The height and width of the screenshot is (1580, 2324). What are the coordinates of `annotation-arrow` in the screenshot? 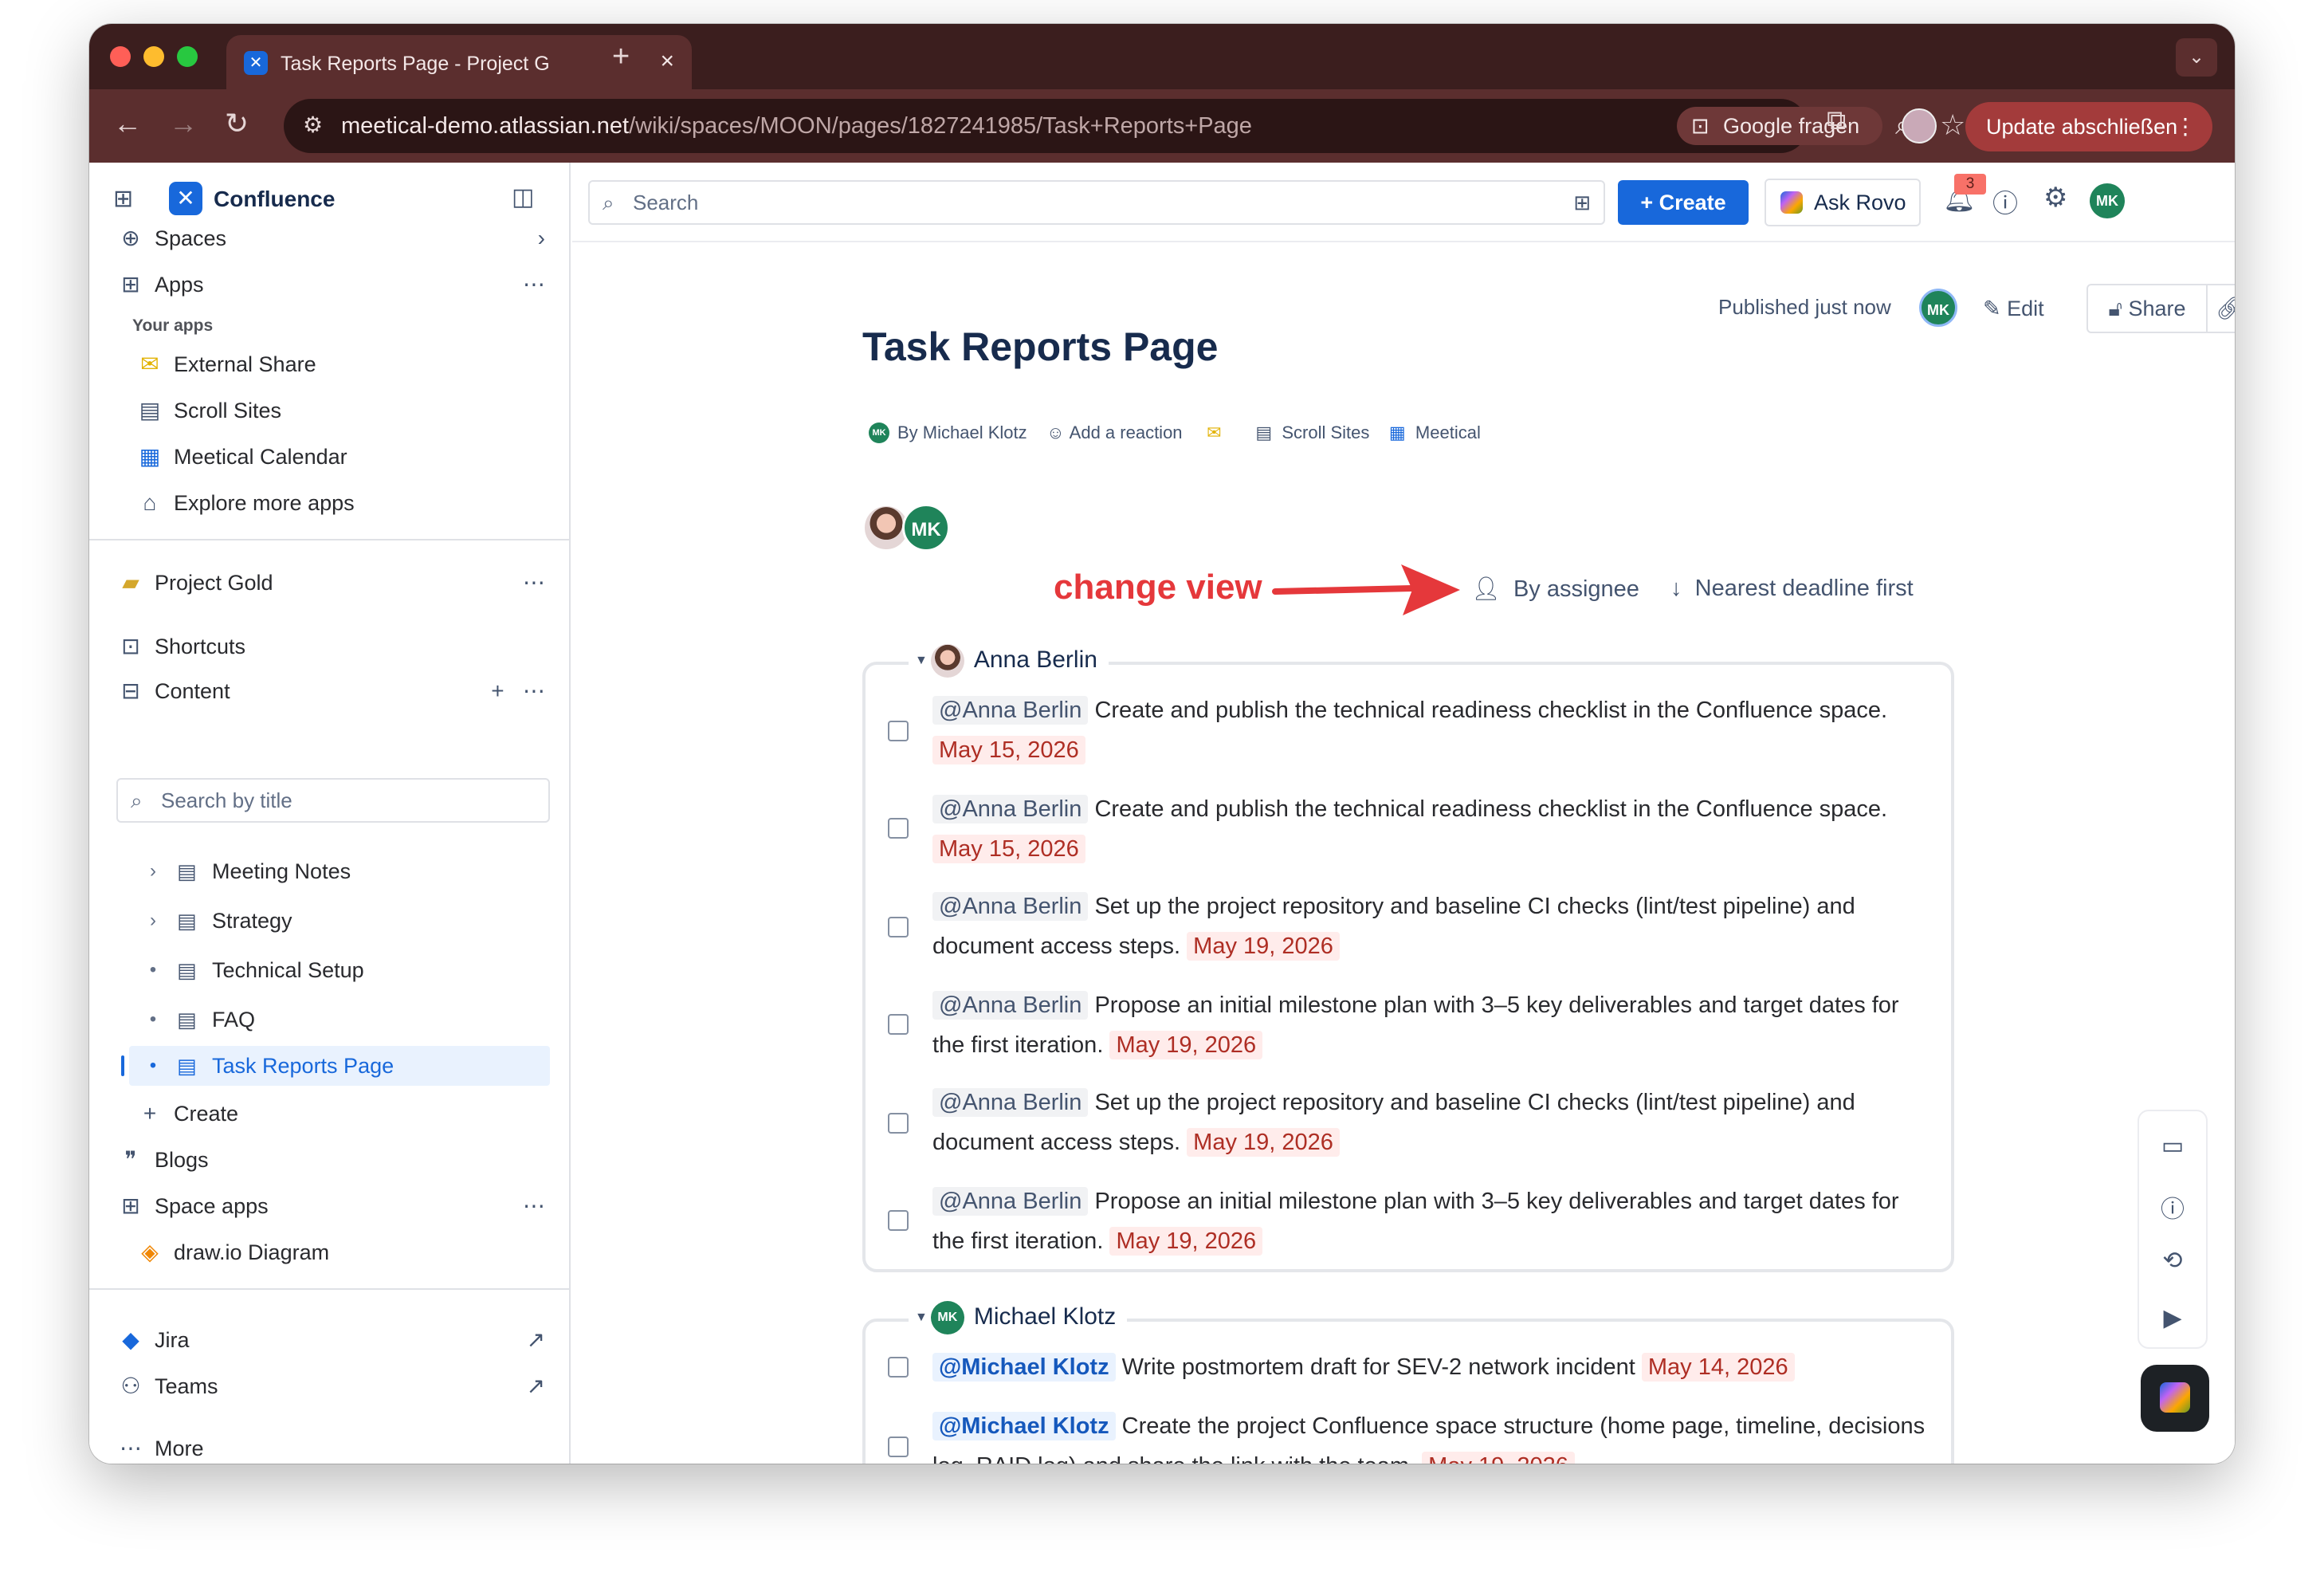 It's located at (1366, 589).